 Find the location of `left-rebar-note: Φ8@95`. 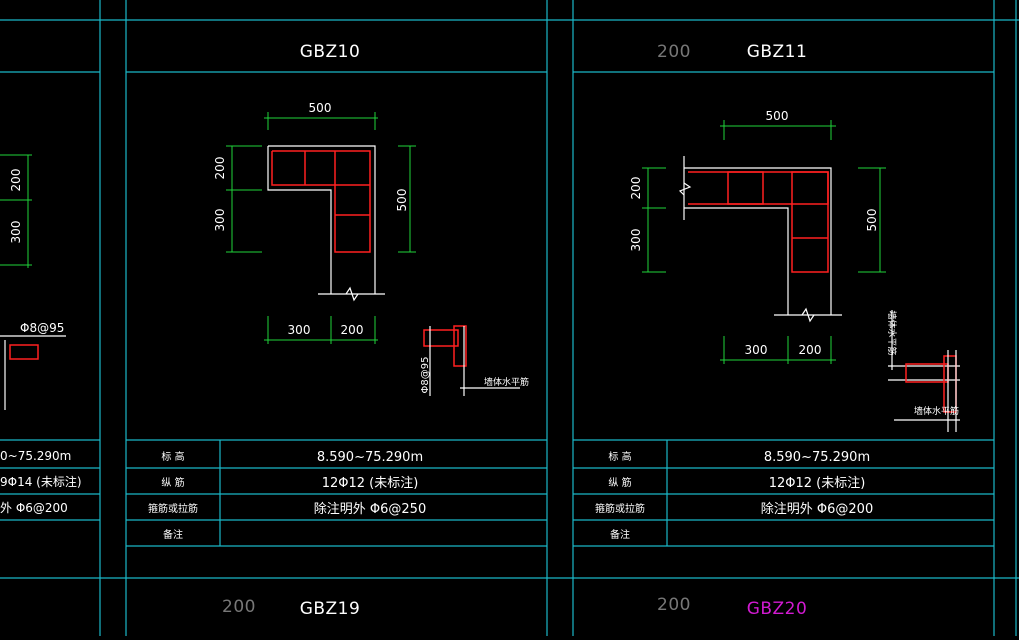

left-rebar-note: Φ8@95 is located at coordinates (42, 328).